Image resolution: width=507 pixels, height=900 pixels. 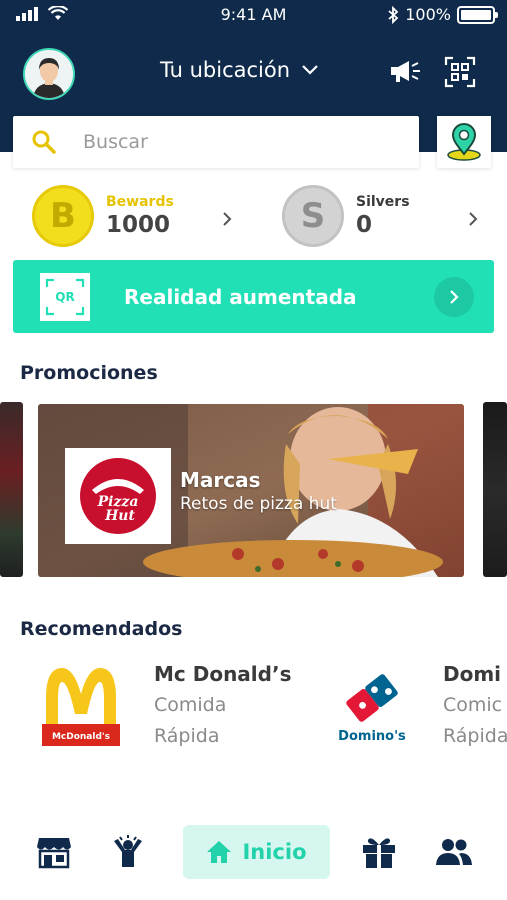 I want to click on search-bar, so click(x=216, y=142).